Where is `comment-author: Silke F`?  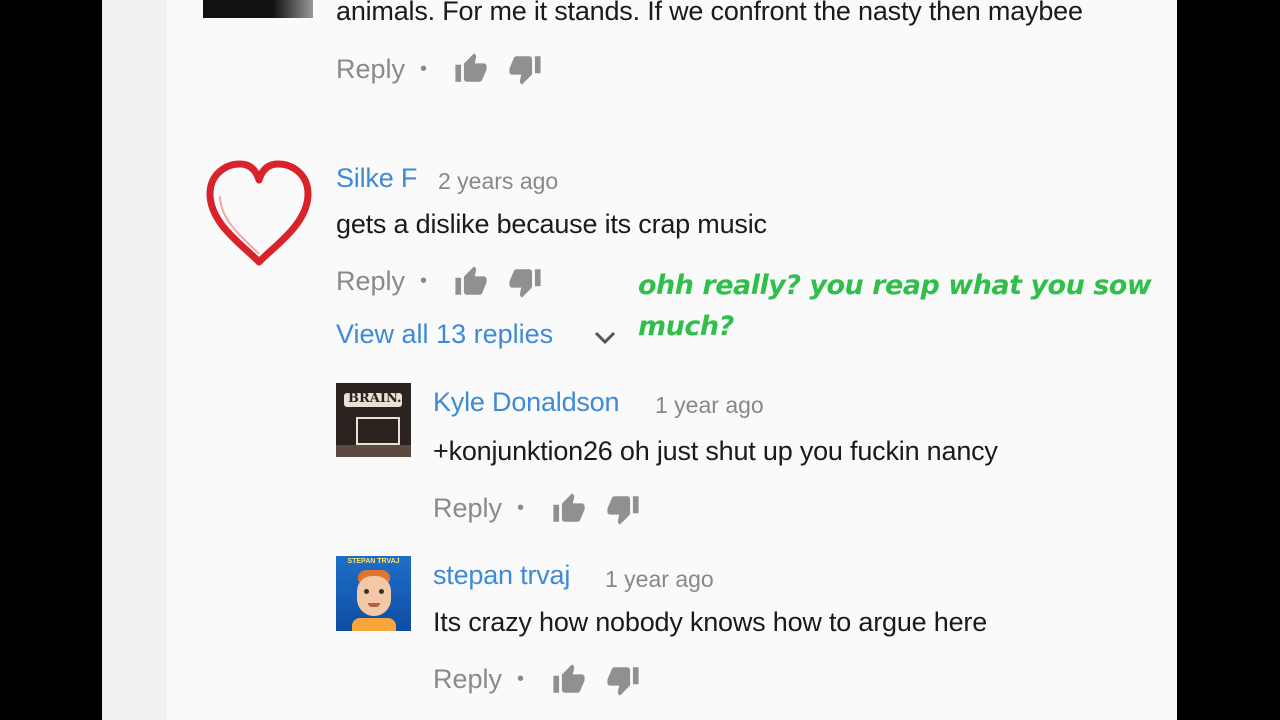 comment-author: Silke F is located at coordinates (376, 178).